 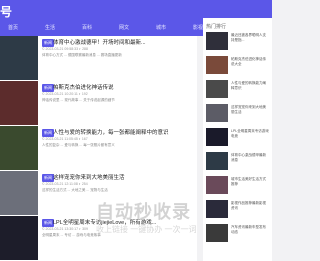 What do you see at coordinates (50, 27) in the screenshot?
I see `nav-item-life: 生活` at bounding box center [50, 27].